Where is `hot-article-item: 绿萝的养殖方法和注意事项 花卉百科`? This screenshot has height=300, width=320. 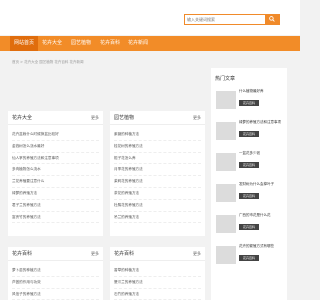
hot-article-item: 绿萝的养殖方法和注意事项 花卉百科 is located at coordinates (249, 134).